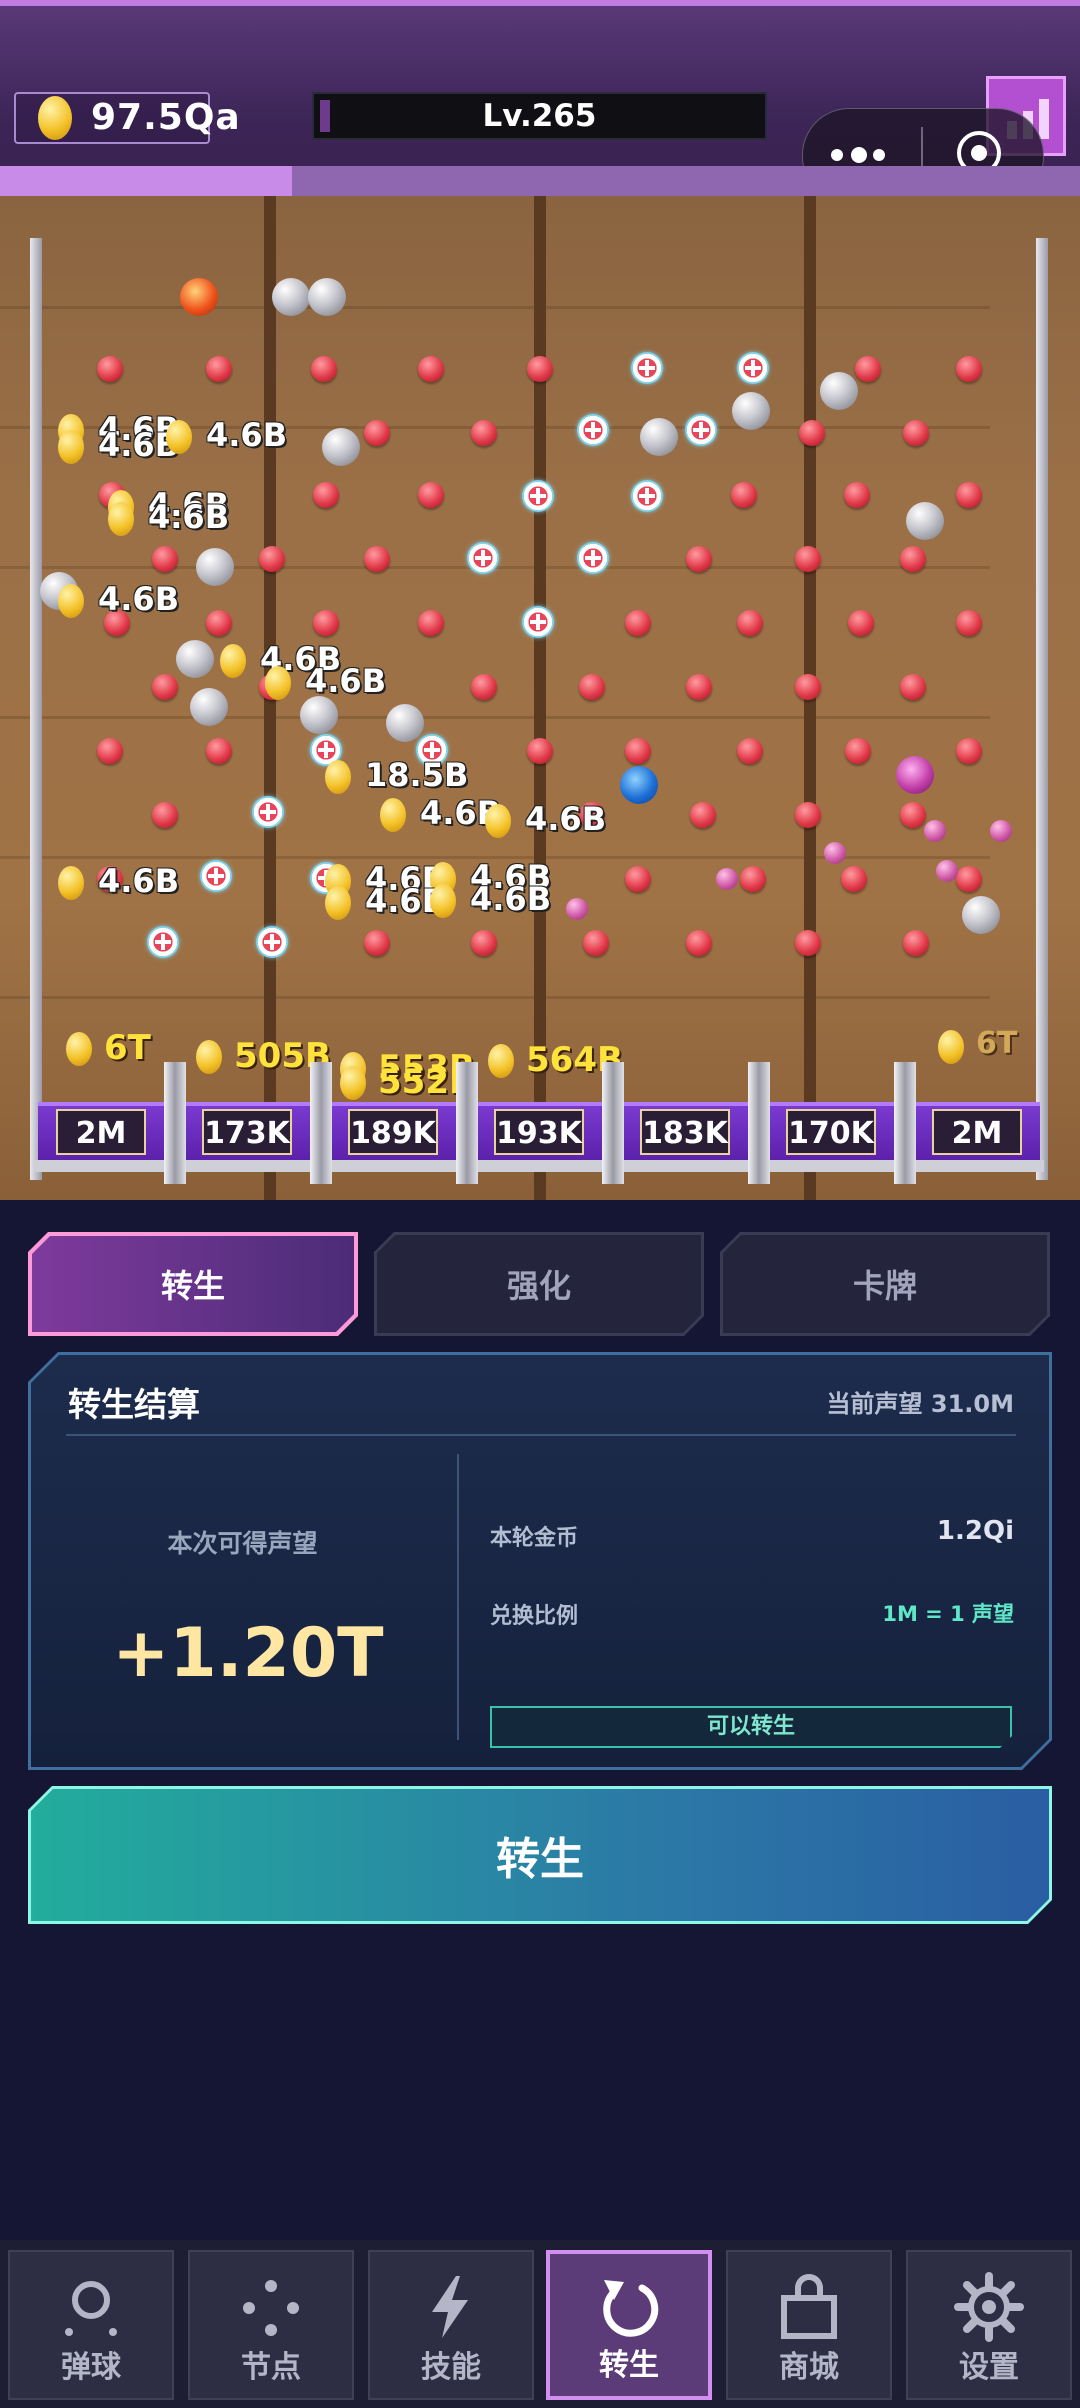 The width and height of the screenshot is (1080, 2408). Describe the element at coordinates (495, 307) in the screenshot. I see `wood-grain` at that location.